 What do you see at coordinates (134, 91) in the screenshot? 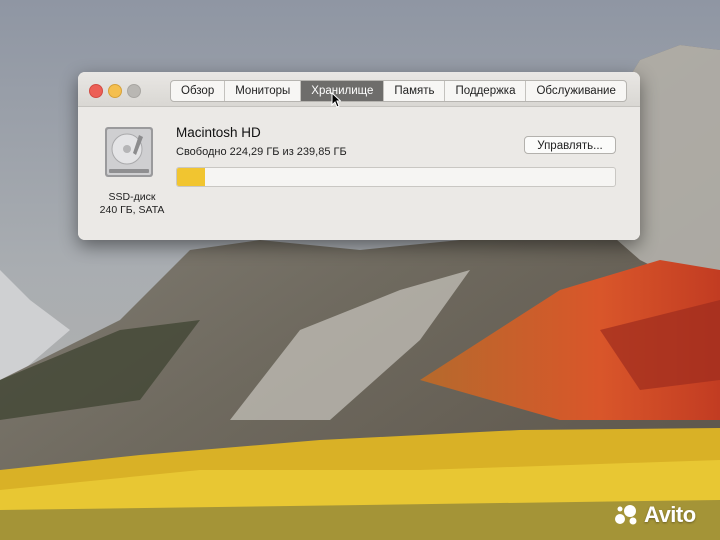
I see `zoom-button` at bounding box center [134, 91].